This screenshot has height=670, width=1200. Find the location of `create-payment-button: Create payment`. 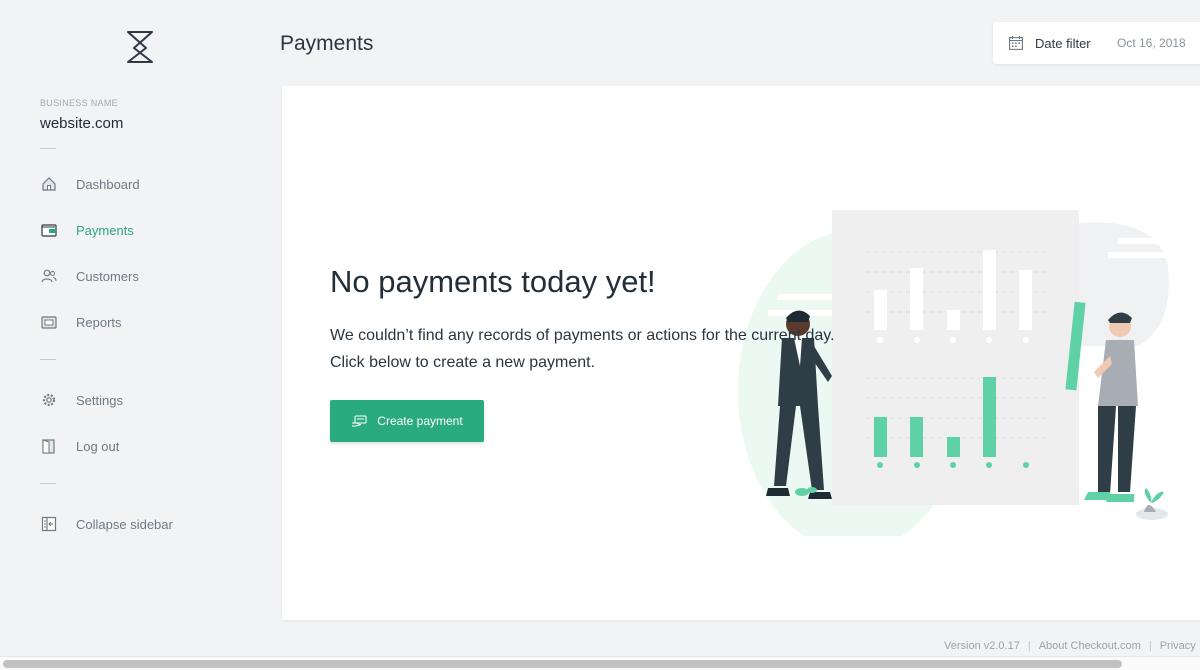

create-payment-button: Create payment is located at coordinates (407, 421).